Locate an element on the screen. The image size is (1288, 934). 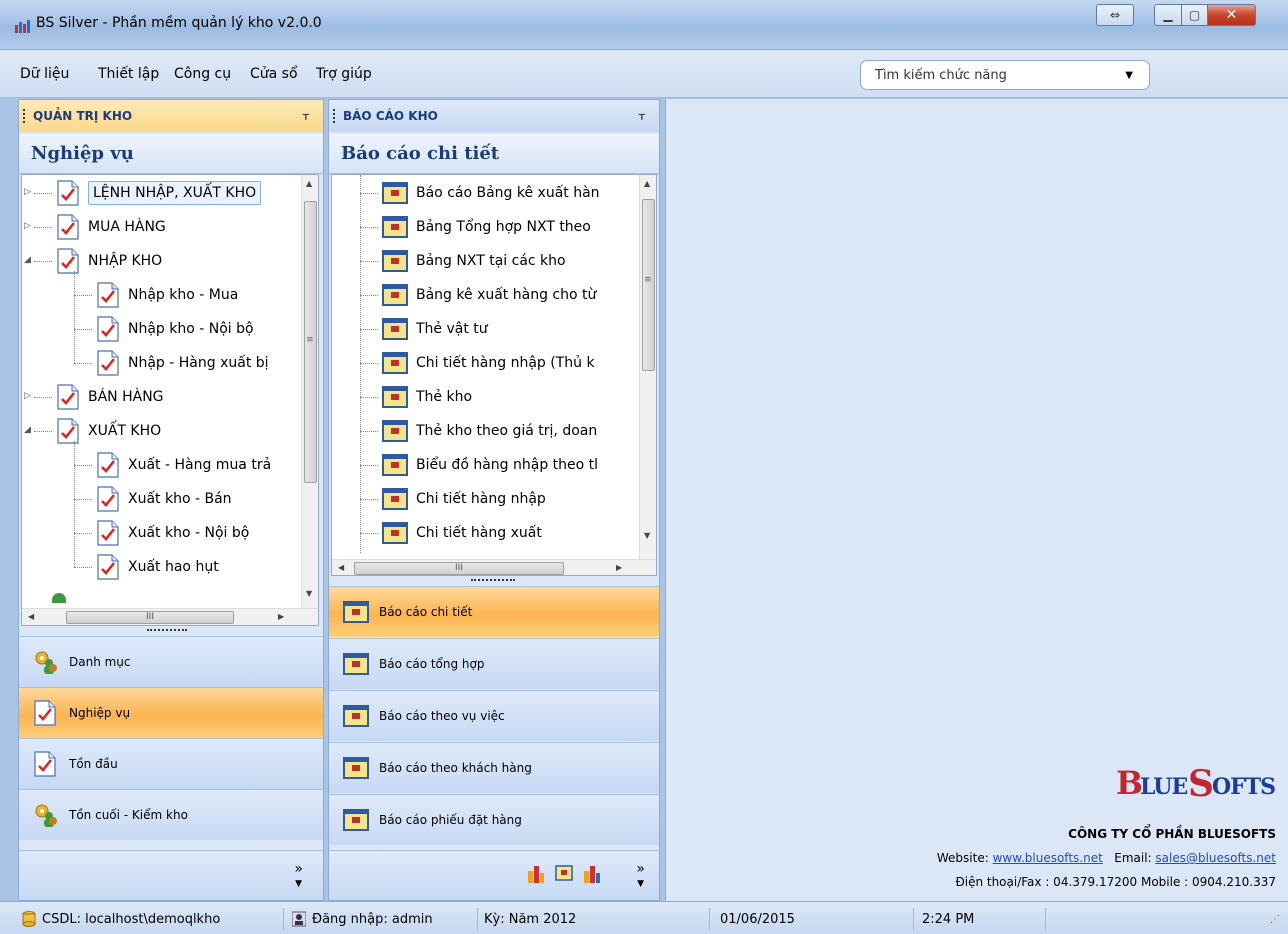
report-nav-button: Báo cáo chi tiết is located at coordinates (494, 611).